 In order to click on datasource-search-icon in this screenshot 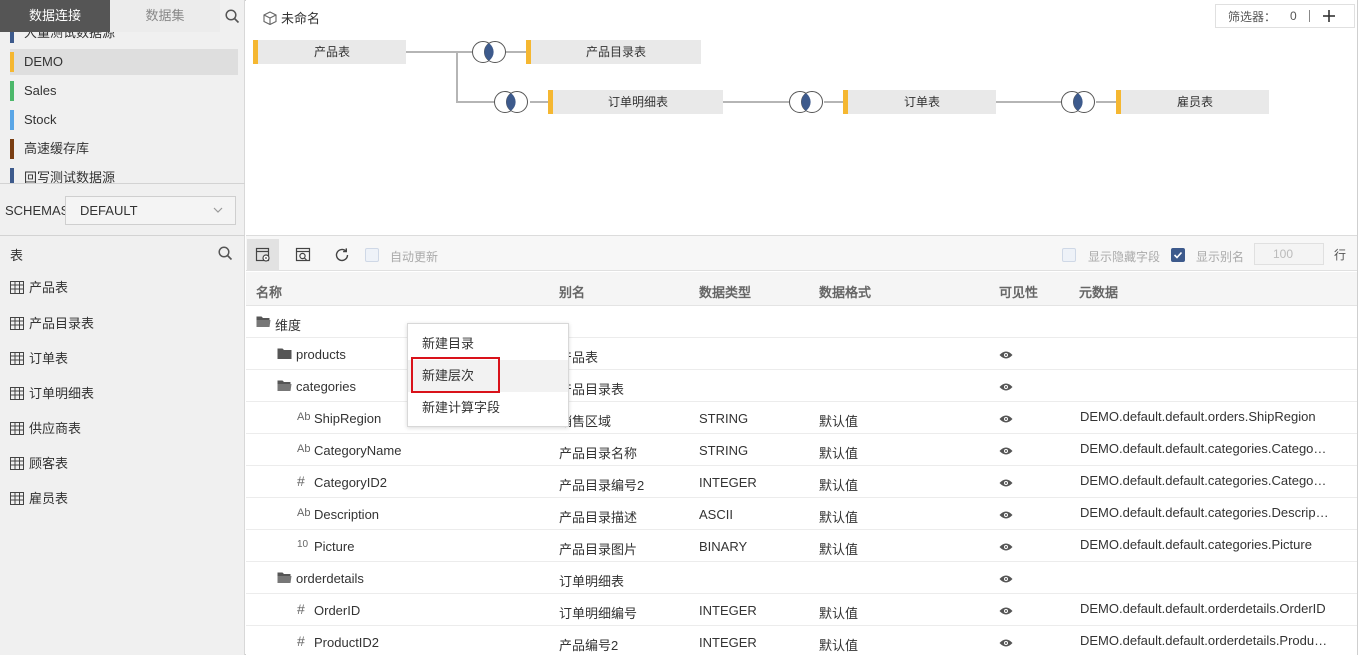, I will do `click(232, 16)`.